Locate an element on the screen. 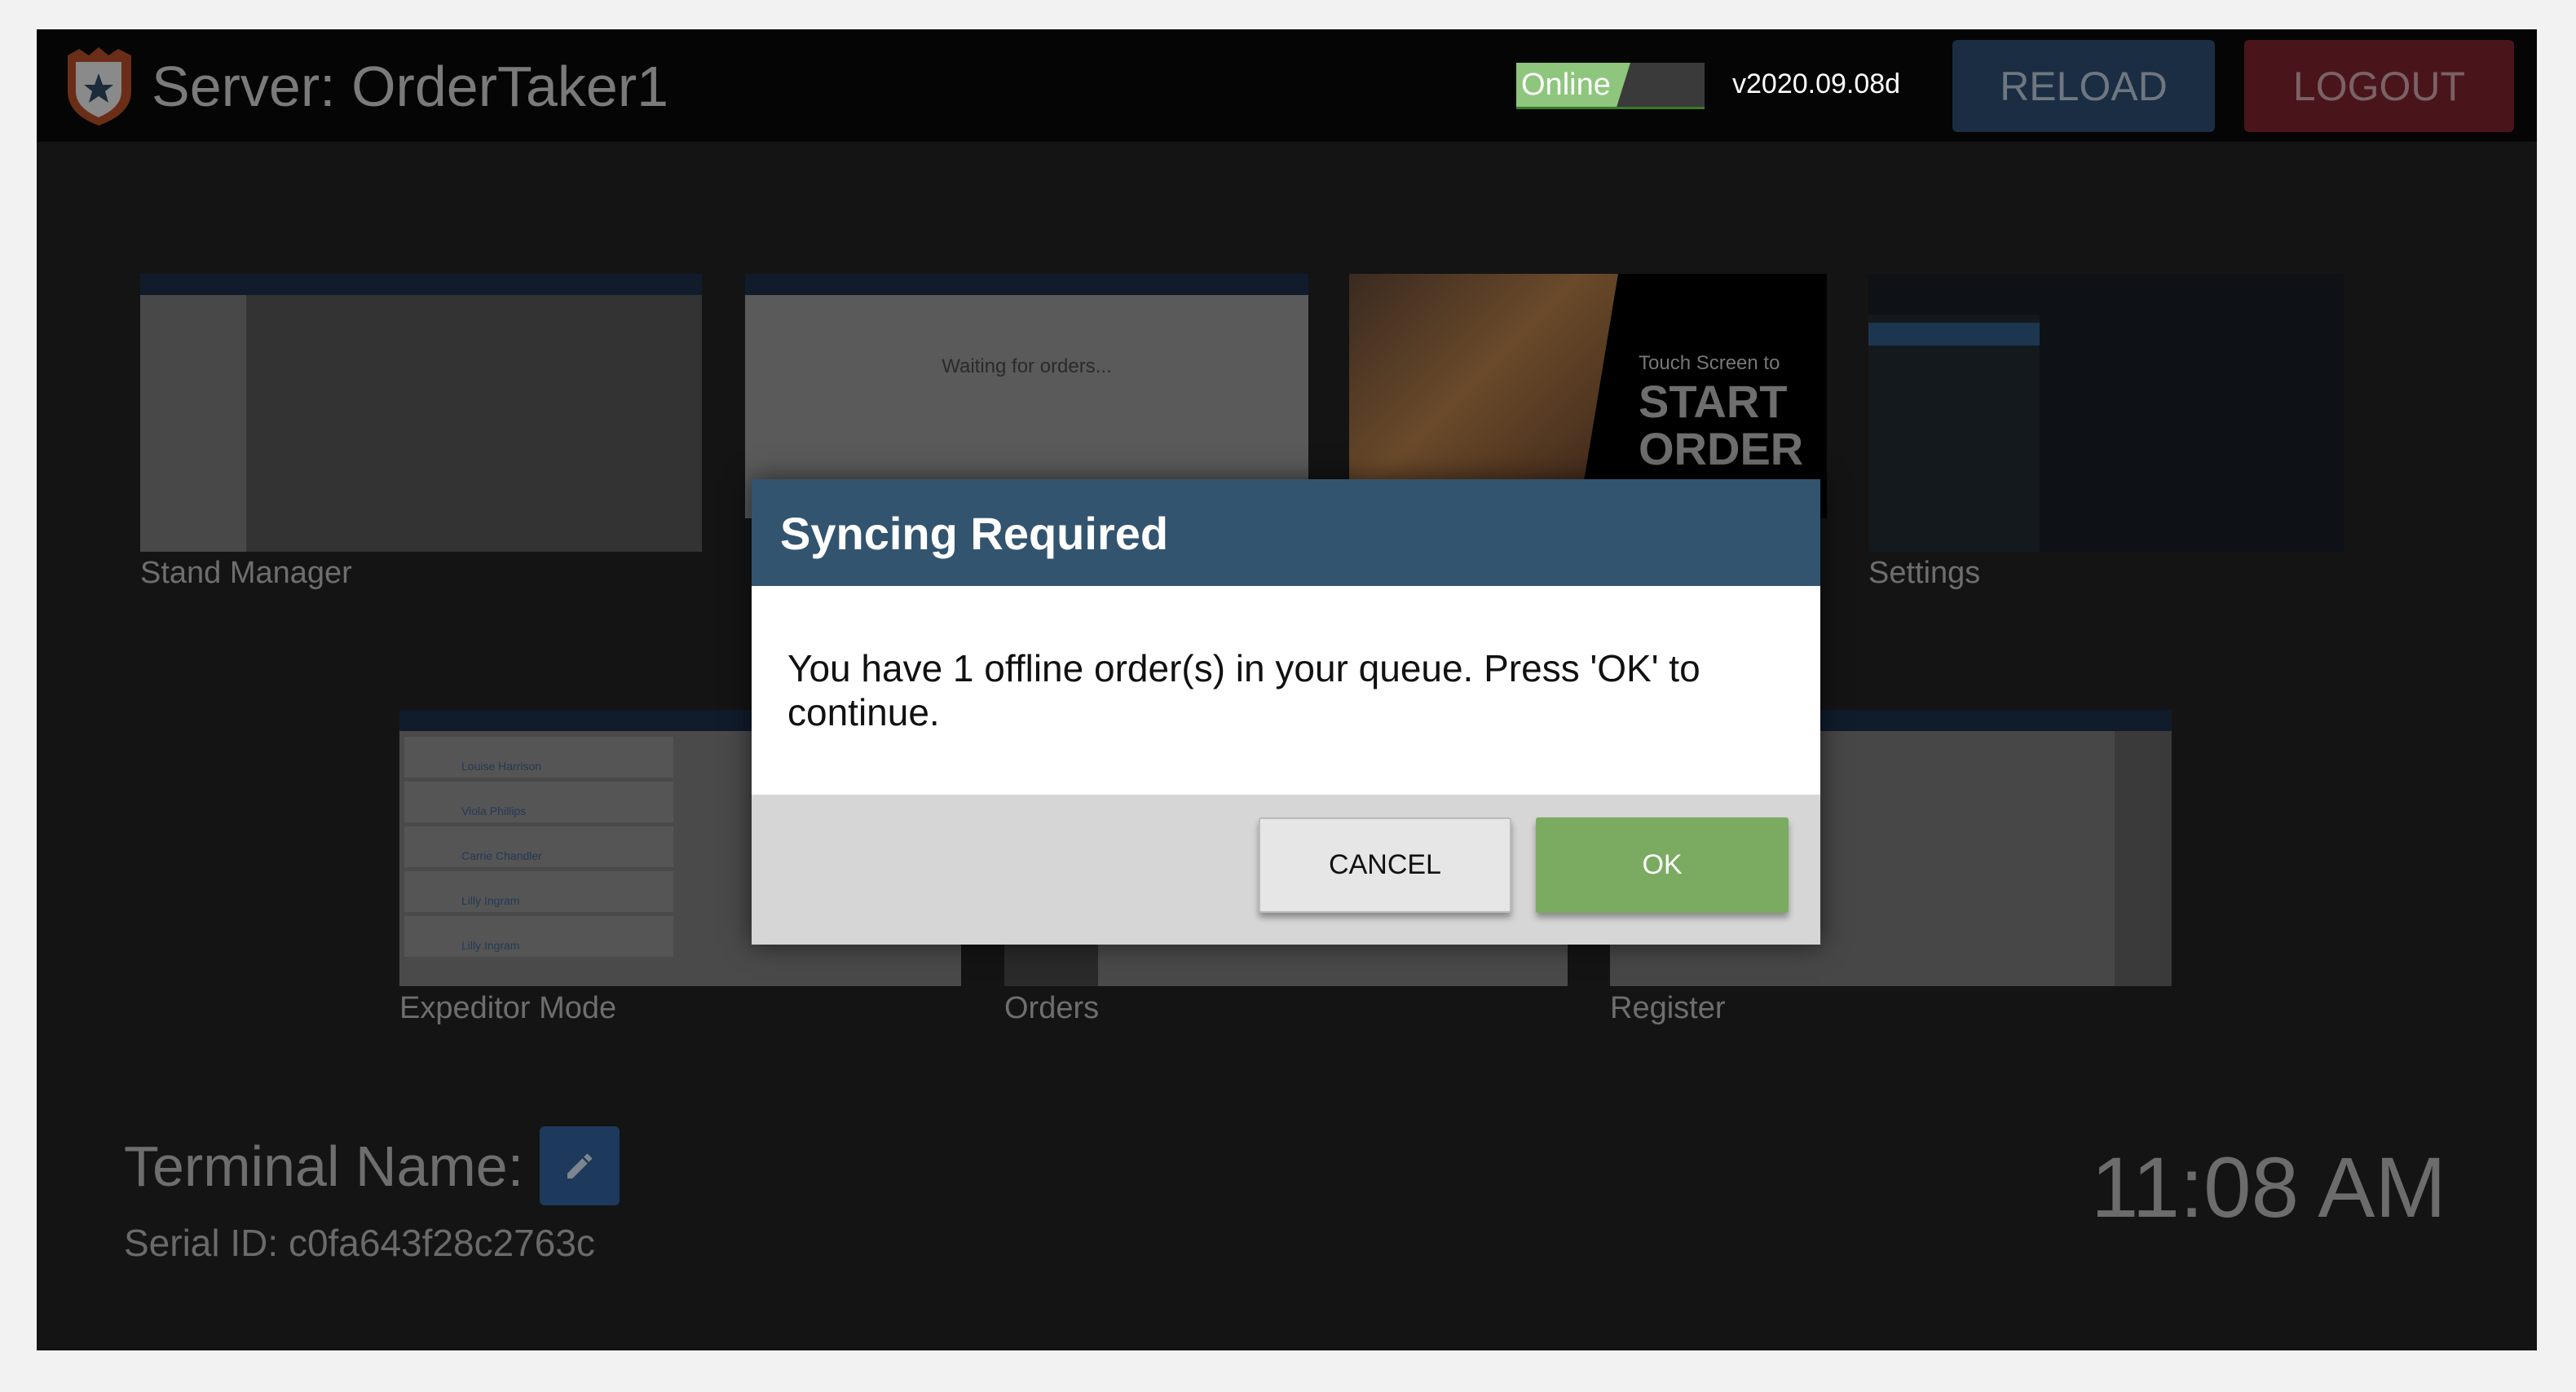 This screenshot has width=2576, height=1392. dialog-footer: CANCEL OK is located at coordinates (1286, 870).